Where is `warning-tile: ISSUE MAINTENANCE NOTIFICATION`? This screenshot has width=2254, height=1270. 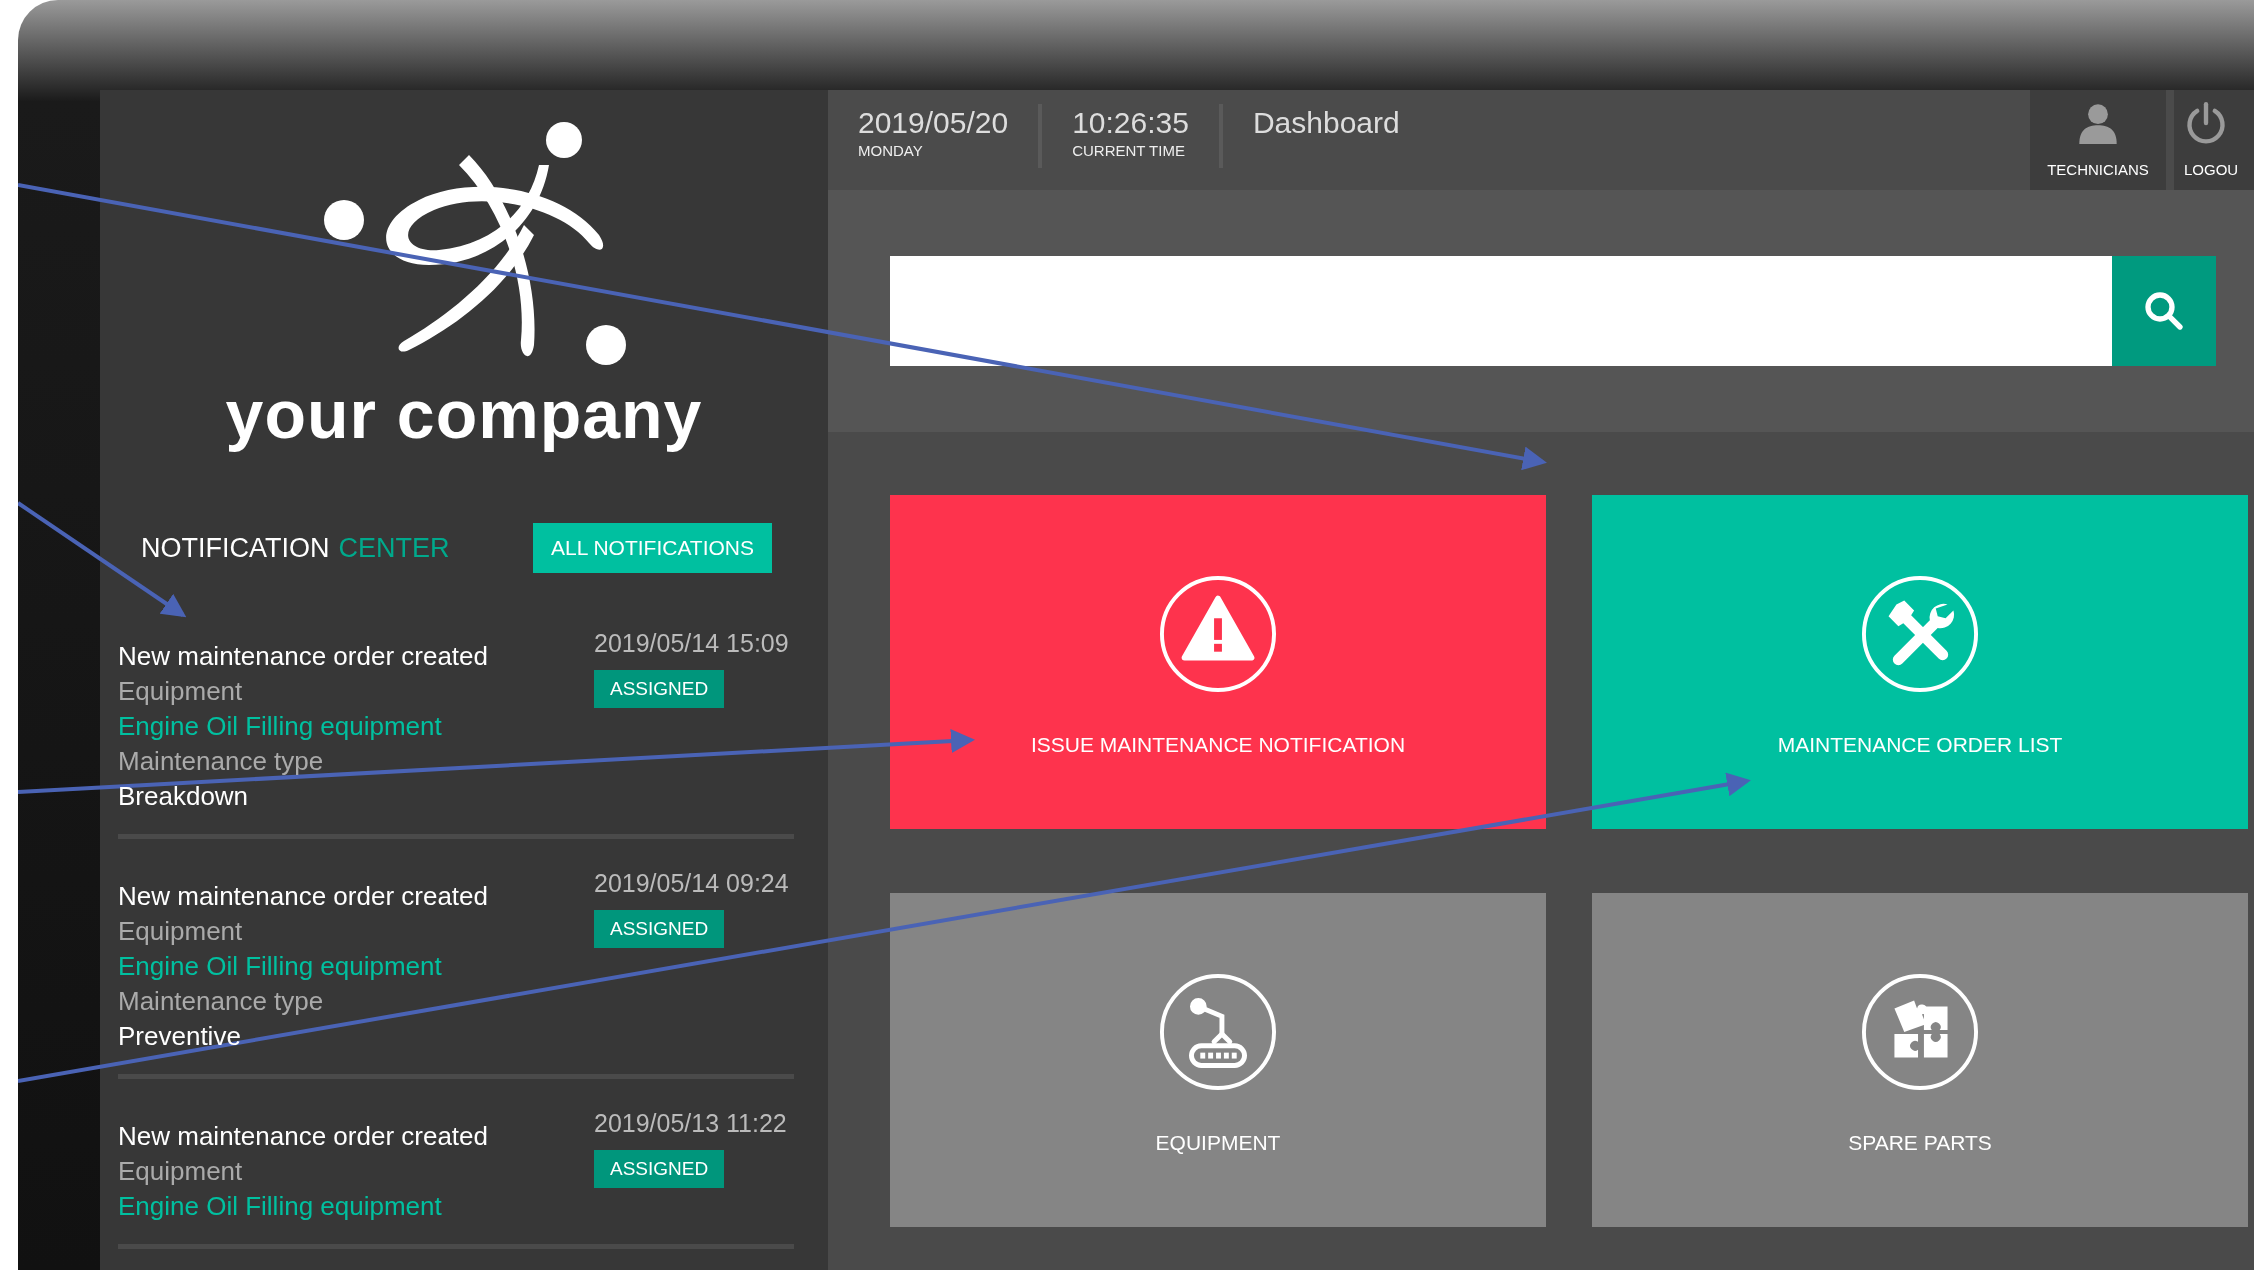 warning-tile: ISSUE MAINTENANCE NOTIFICATION is located at coordinates (1218, 662).